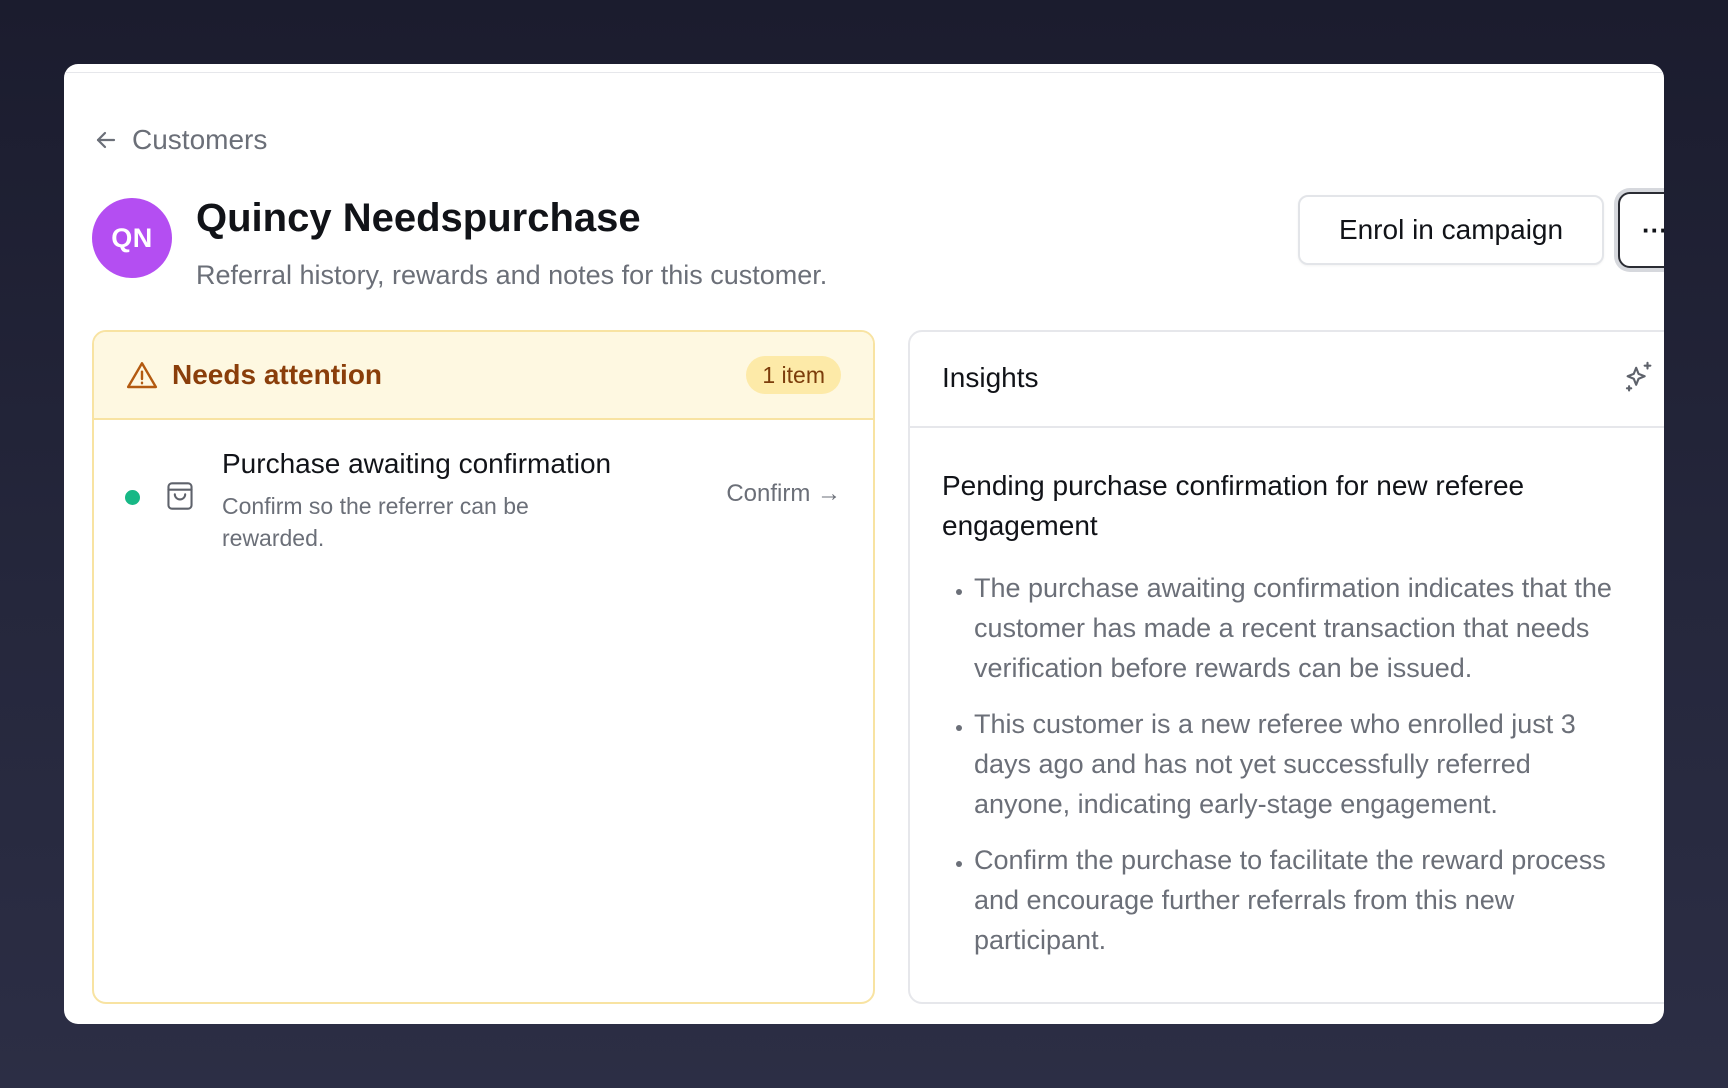  What do you see at coordinates (1641, 230) in the screenshot?
I see `more-actions-button: ···` at bounding box center [1641, 230].